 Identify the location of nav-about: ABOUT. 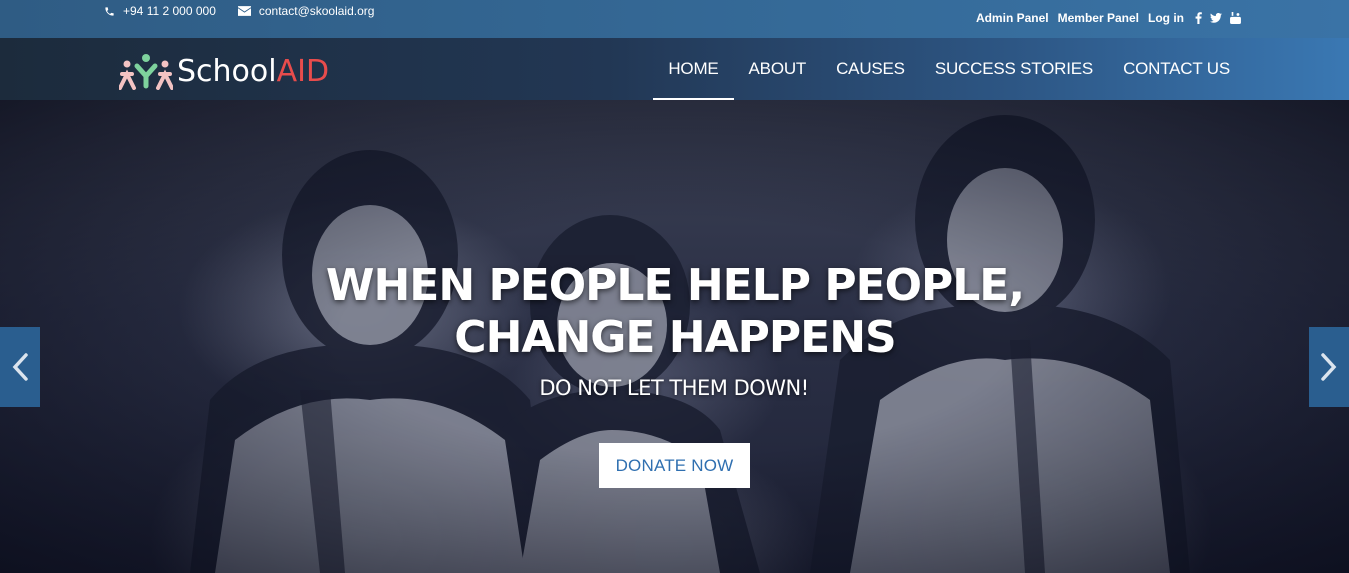
(778, 69).